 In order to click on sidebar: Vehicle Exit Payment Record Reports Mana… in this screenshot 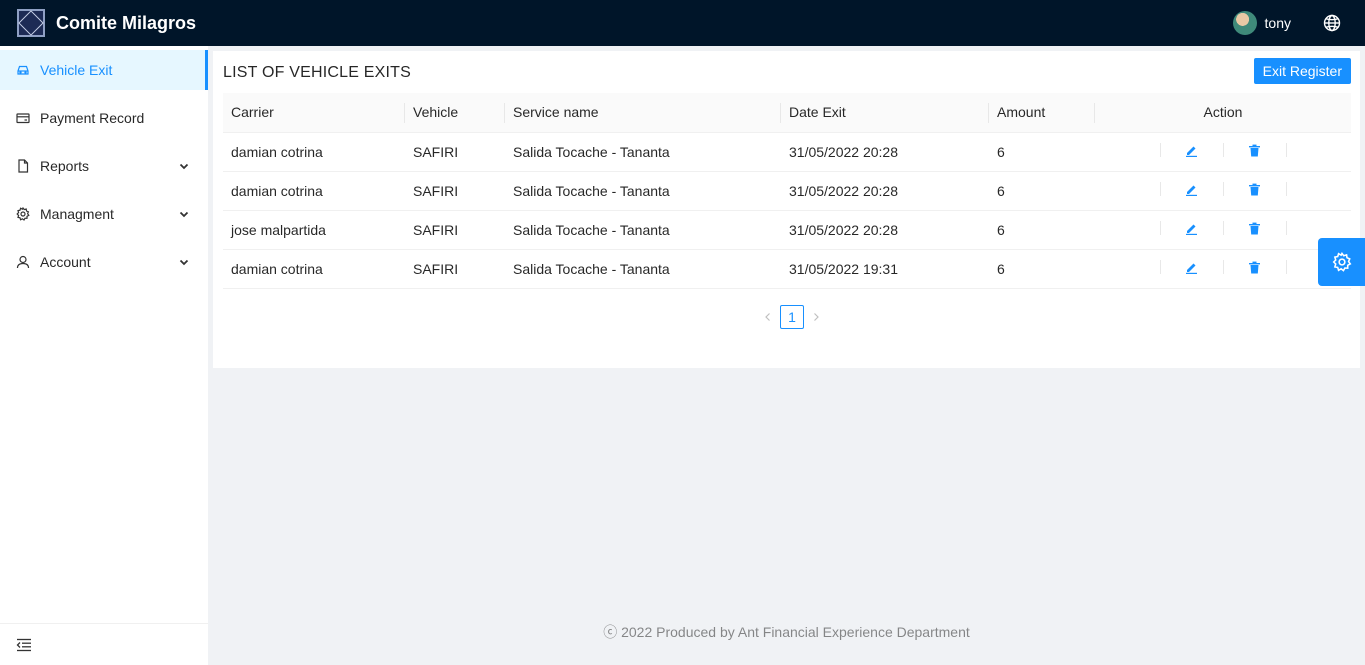, I will do `click(104, 355)`.